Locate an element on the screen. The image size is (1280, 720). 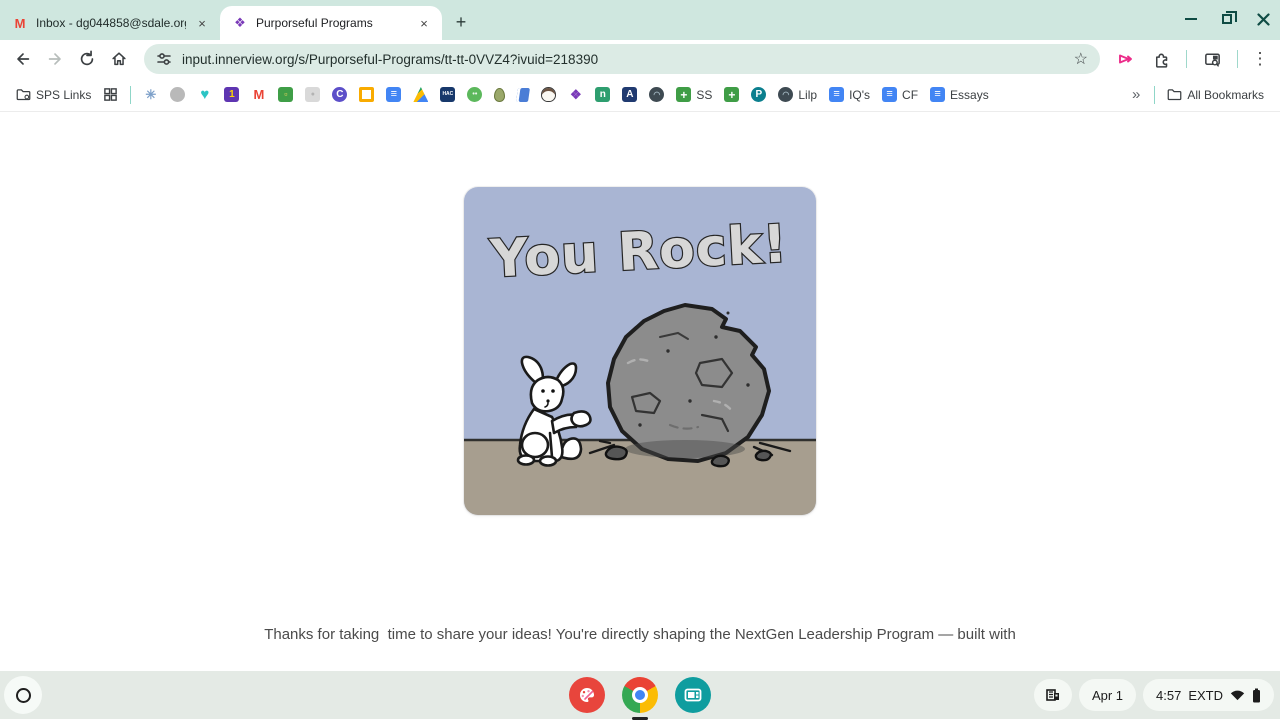
bookmark-jersey-one: 1 is located at coordinates (231, 94).